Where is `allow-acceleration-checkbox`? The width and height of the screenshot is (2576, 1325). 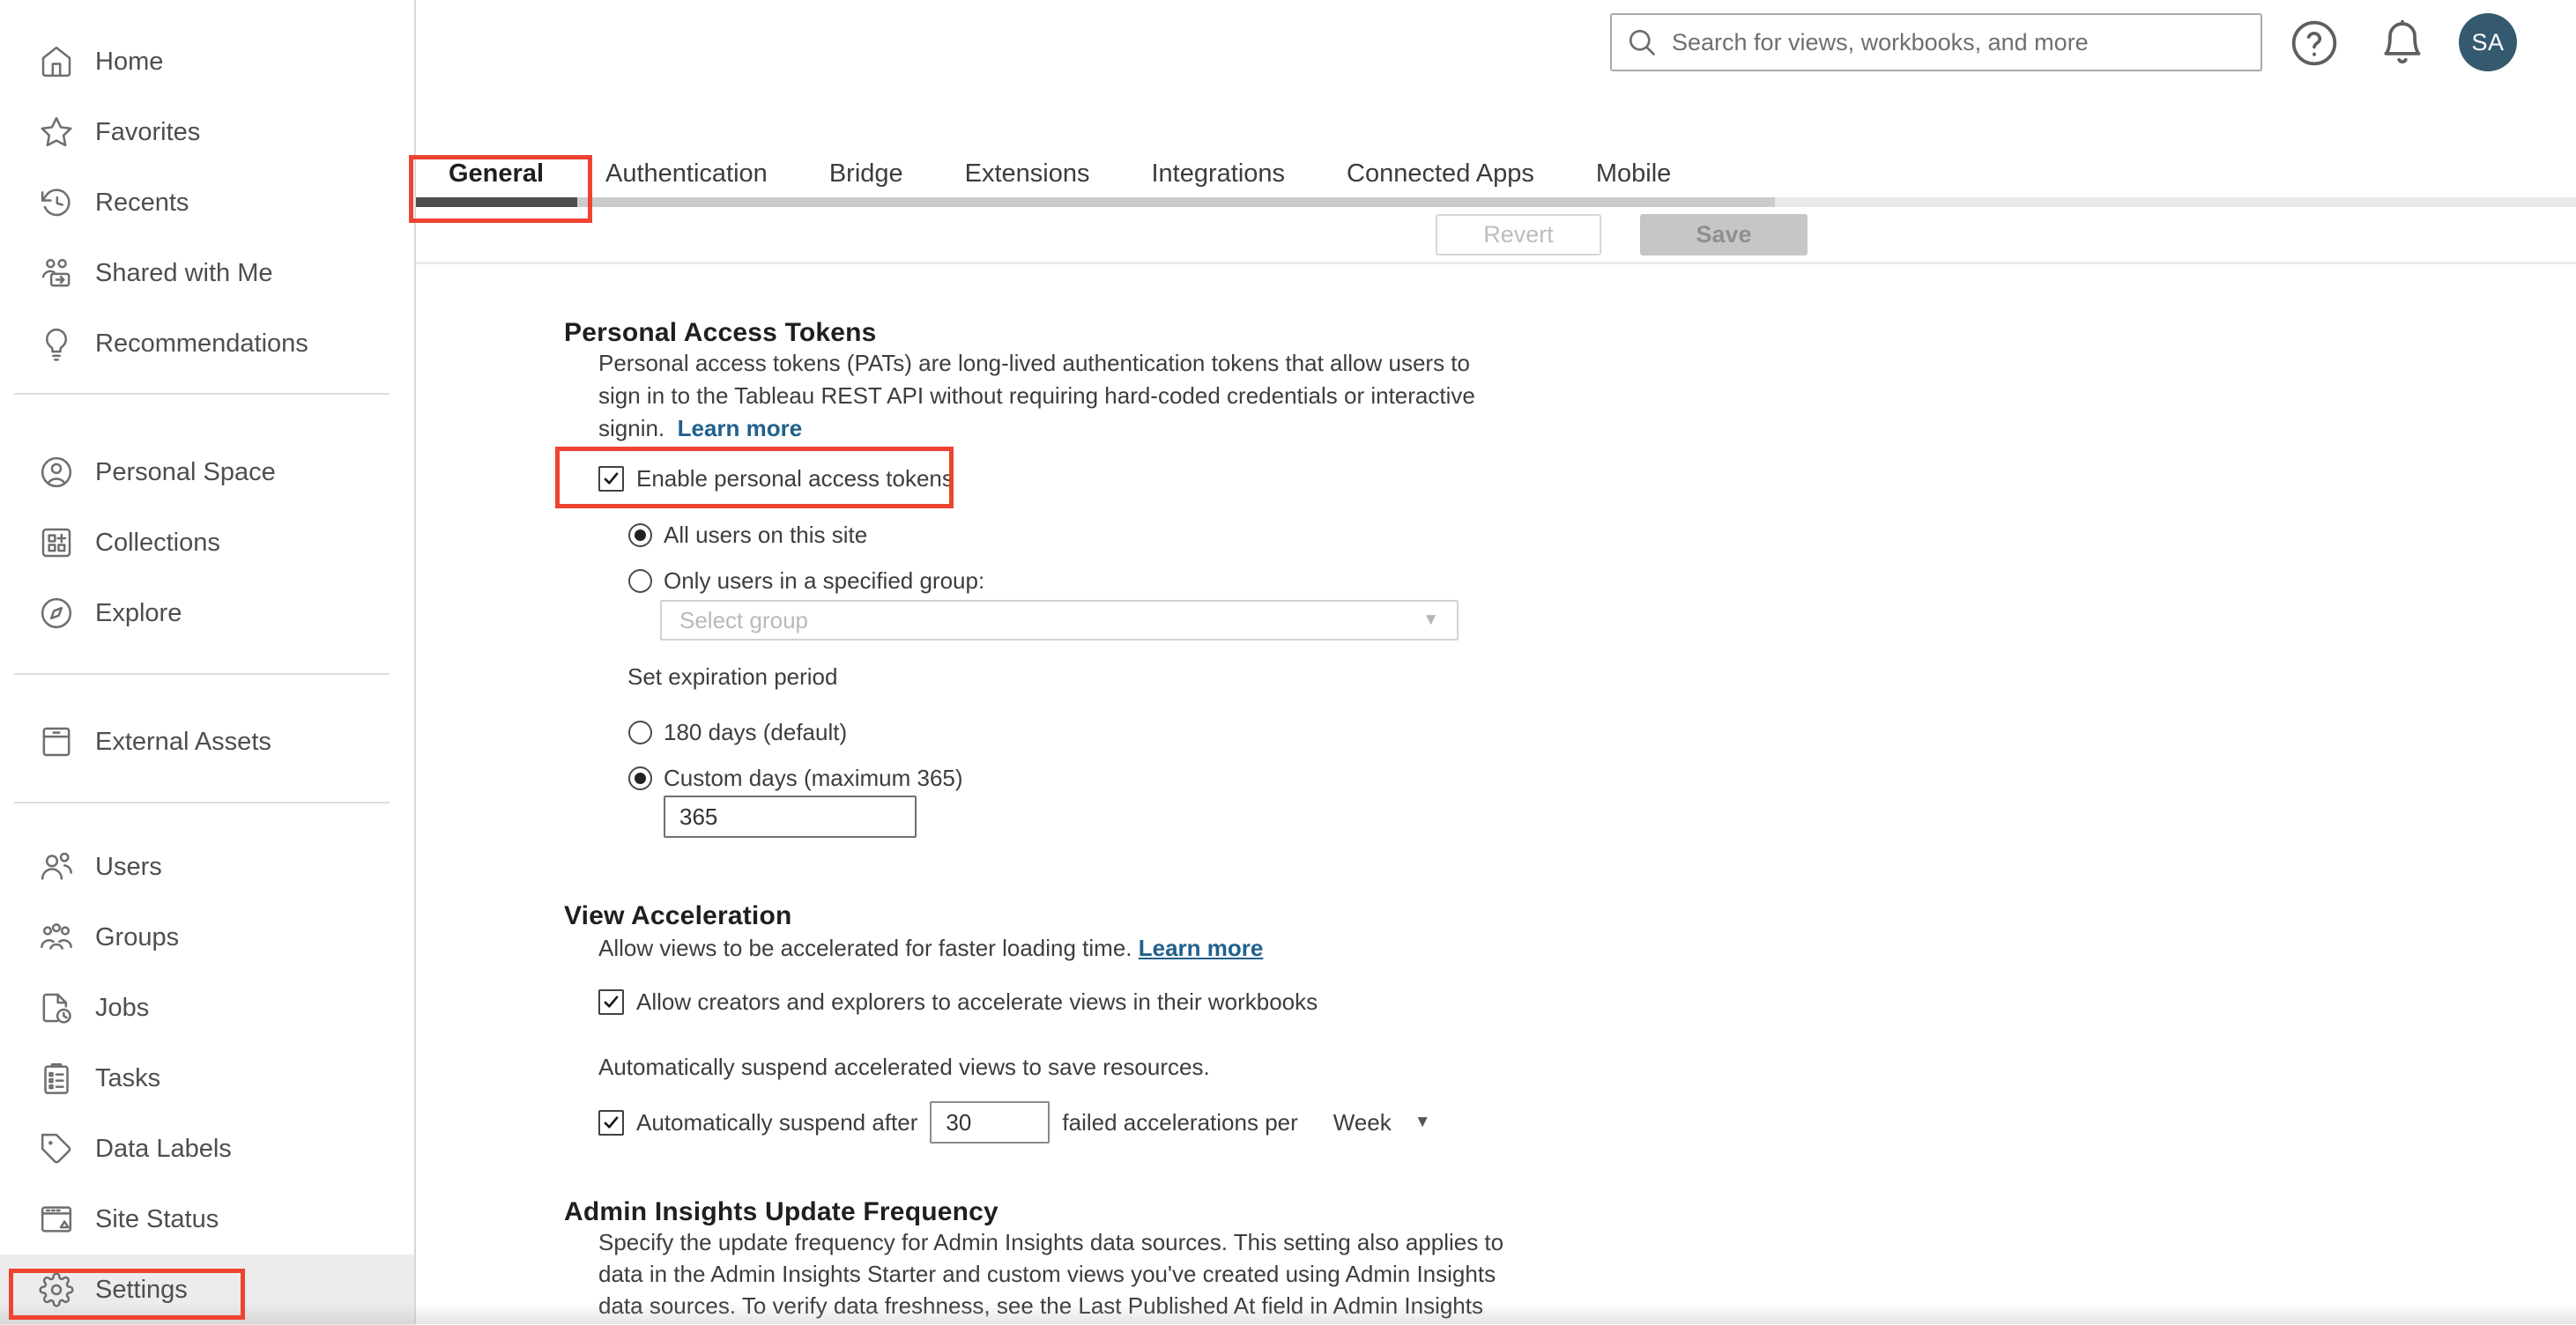 allow-acceleration-checkbox is located at coordinates (611, 1002).